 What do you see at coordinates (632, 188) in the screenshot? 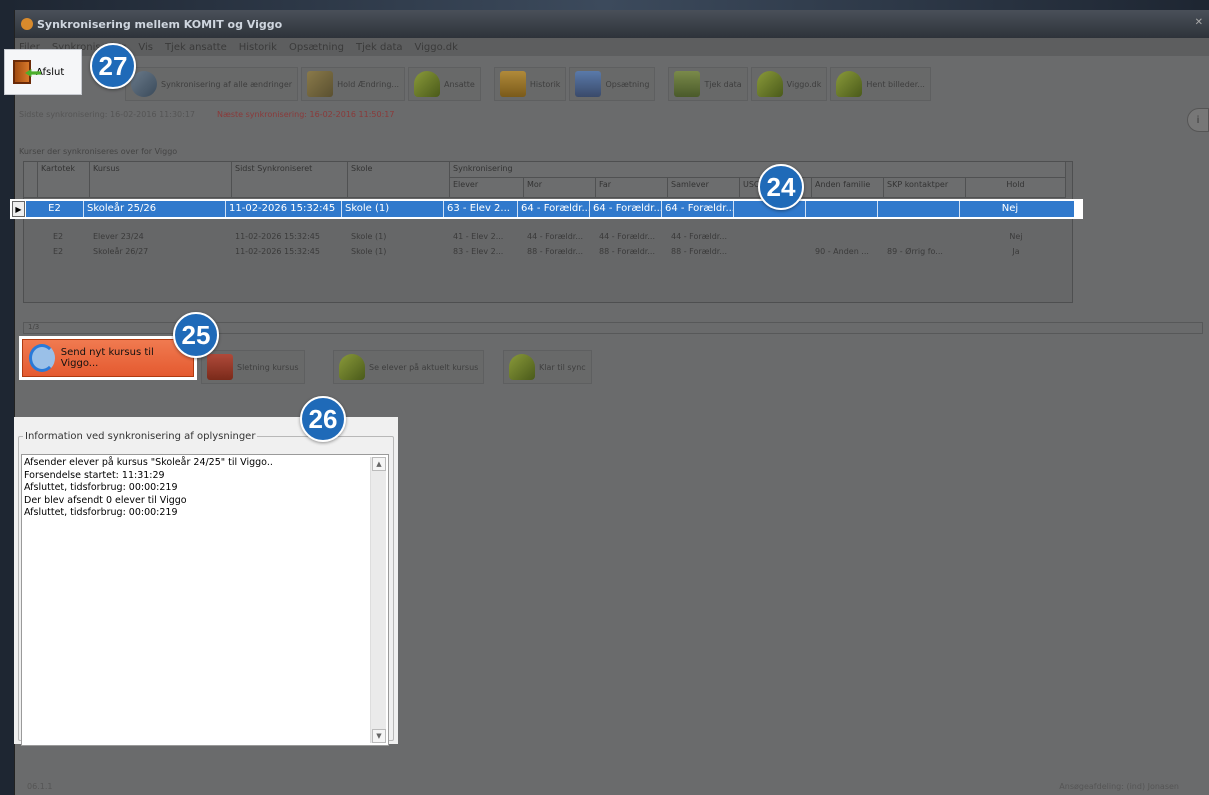
I see `col-far: Far` at bounding box center [632, 188].